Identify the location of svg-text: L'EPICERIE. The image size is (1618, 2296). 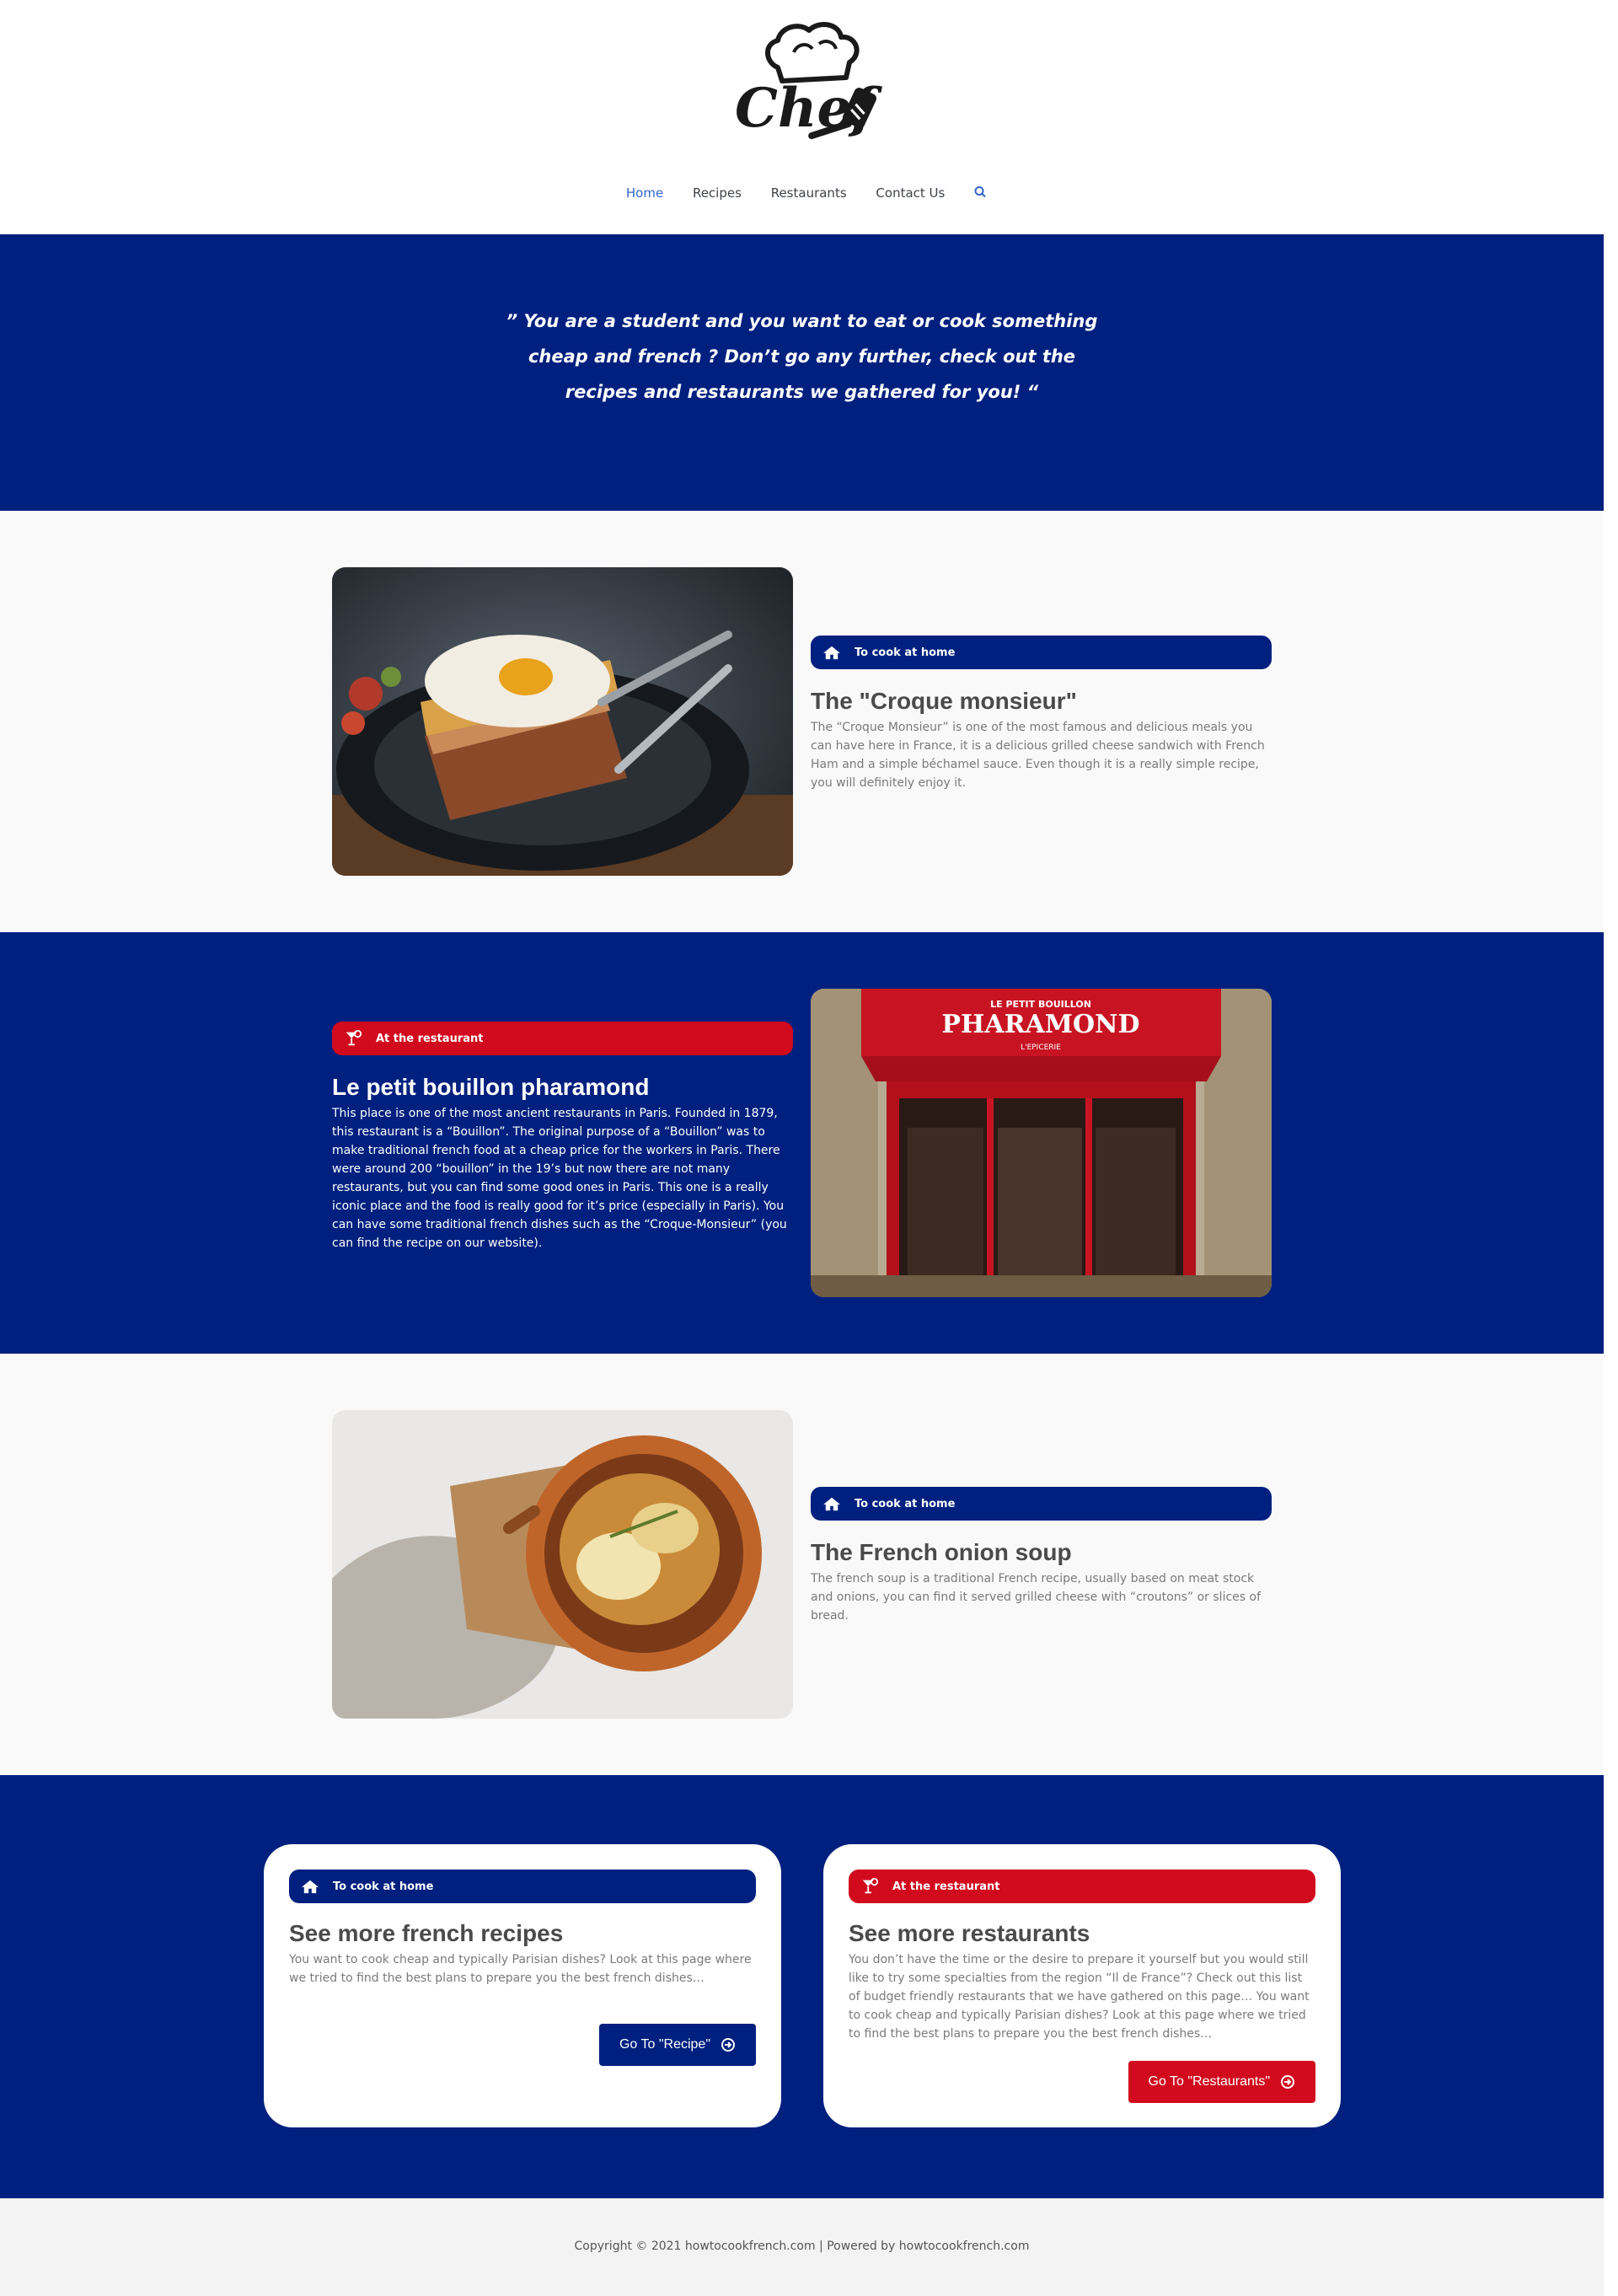
(1041, 1047).